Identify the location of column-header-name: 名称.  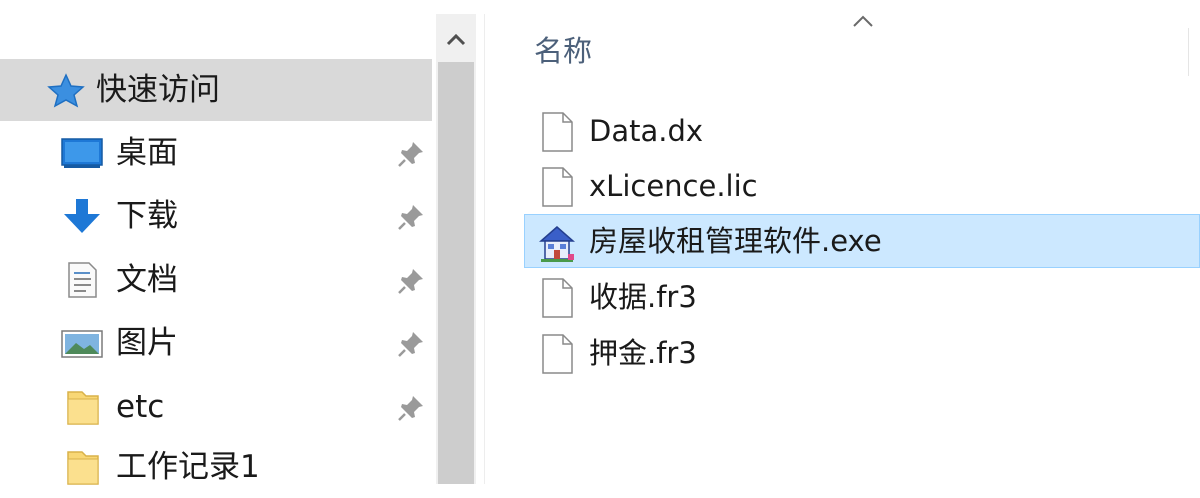
(563, 51).